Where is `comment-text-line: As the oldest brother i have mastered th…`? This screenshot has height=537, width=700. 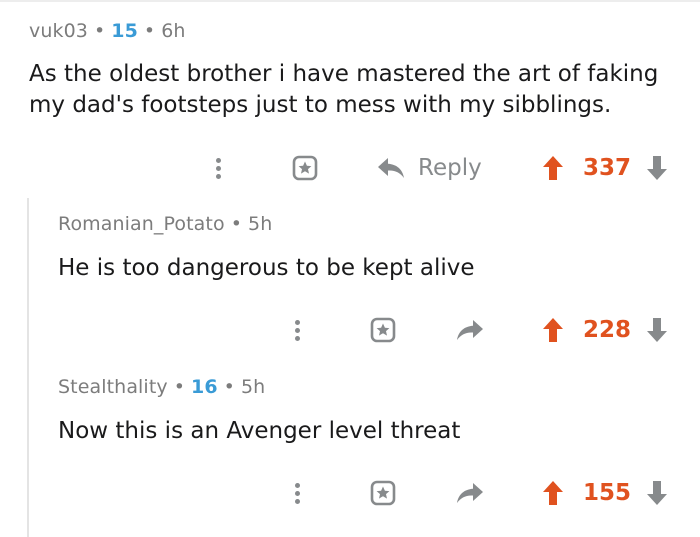
comment-text-line: As the oldest brother i have mastered th… is located at coordinates (344, 74).